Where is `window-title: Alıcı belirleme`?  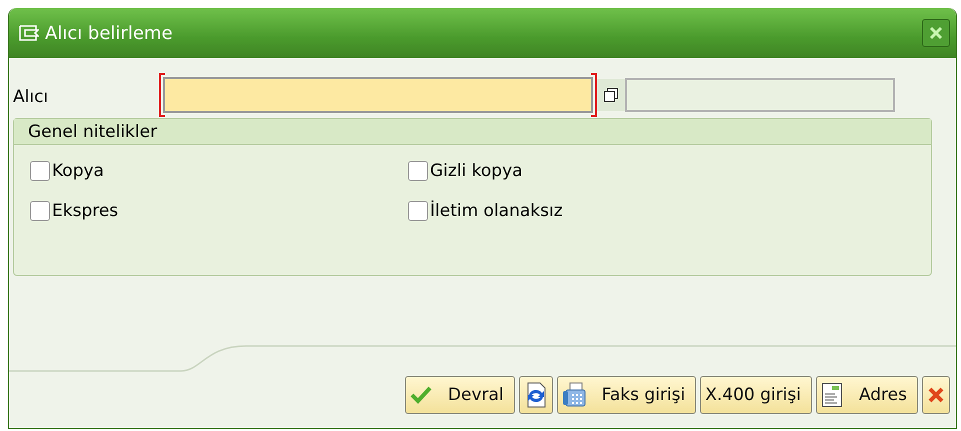 window-title: Alıcı belirleme is located at coordinates (109, 33).